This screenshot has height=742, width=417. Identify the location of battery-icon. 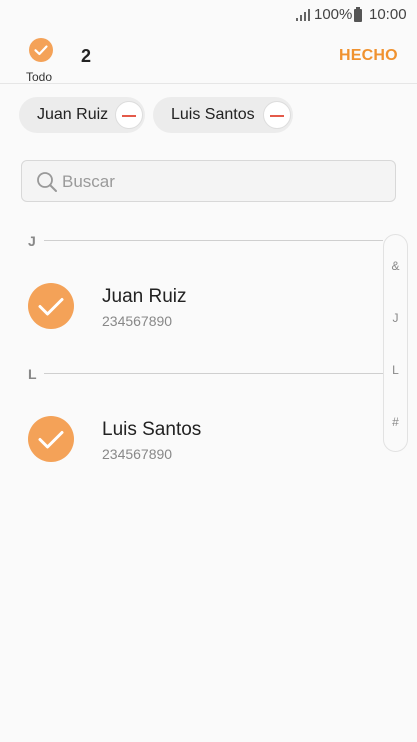
(358, 14).